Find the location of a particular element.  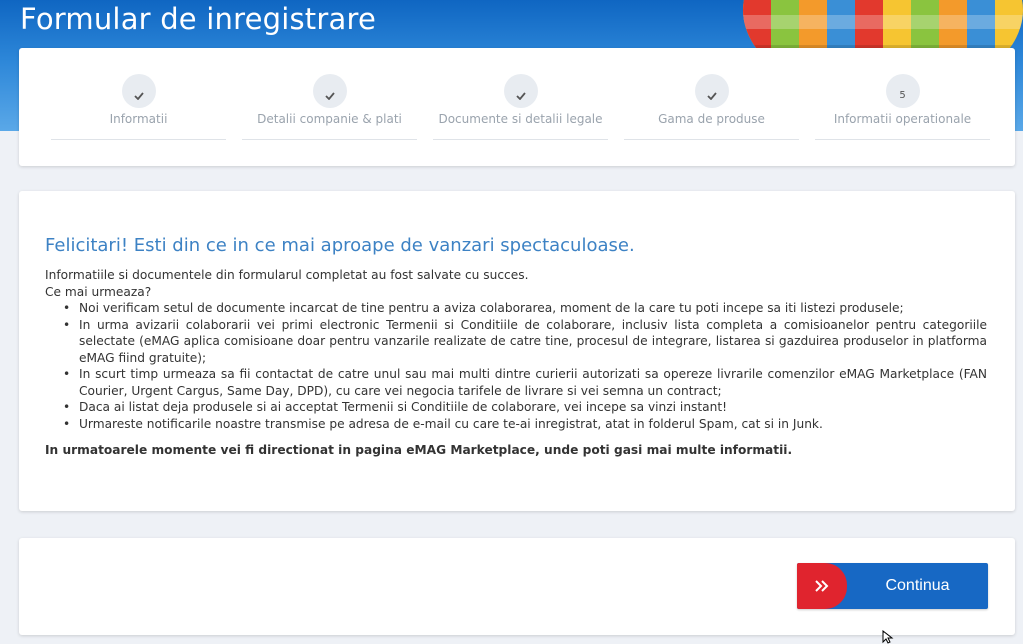

step-label: Informatii is located at coordinates (138, 119).